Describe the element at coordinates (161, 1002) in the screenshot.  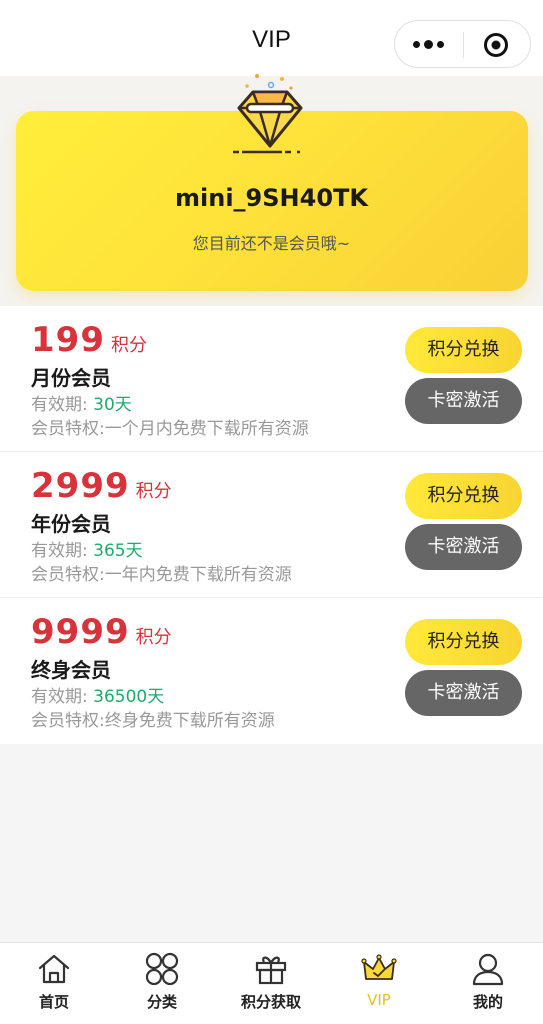
I see `tab-label: 分类` at that location.